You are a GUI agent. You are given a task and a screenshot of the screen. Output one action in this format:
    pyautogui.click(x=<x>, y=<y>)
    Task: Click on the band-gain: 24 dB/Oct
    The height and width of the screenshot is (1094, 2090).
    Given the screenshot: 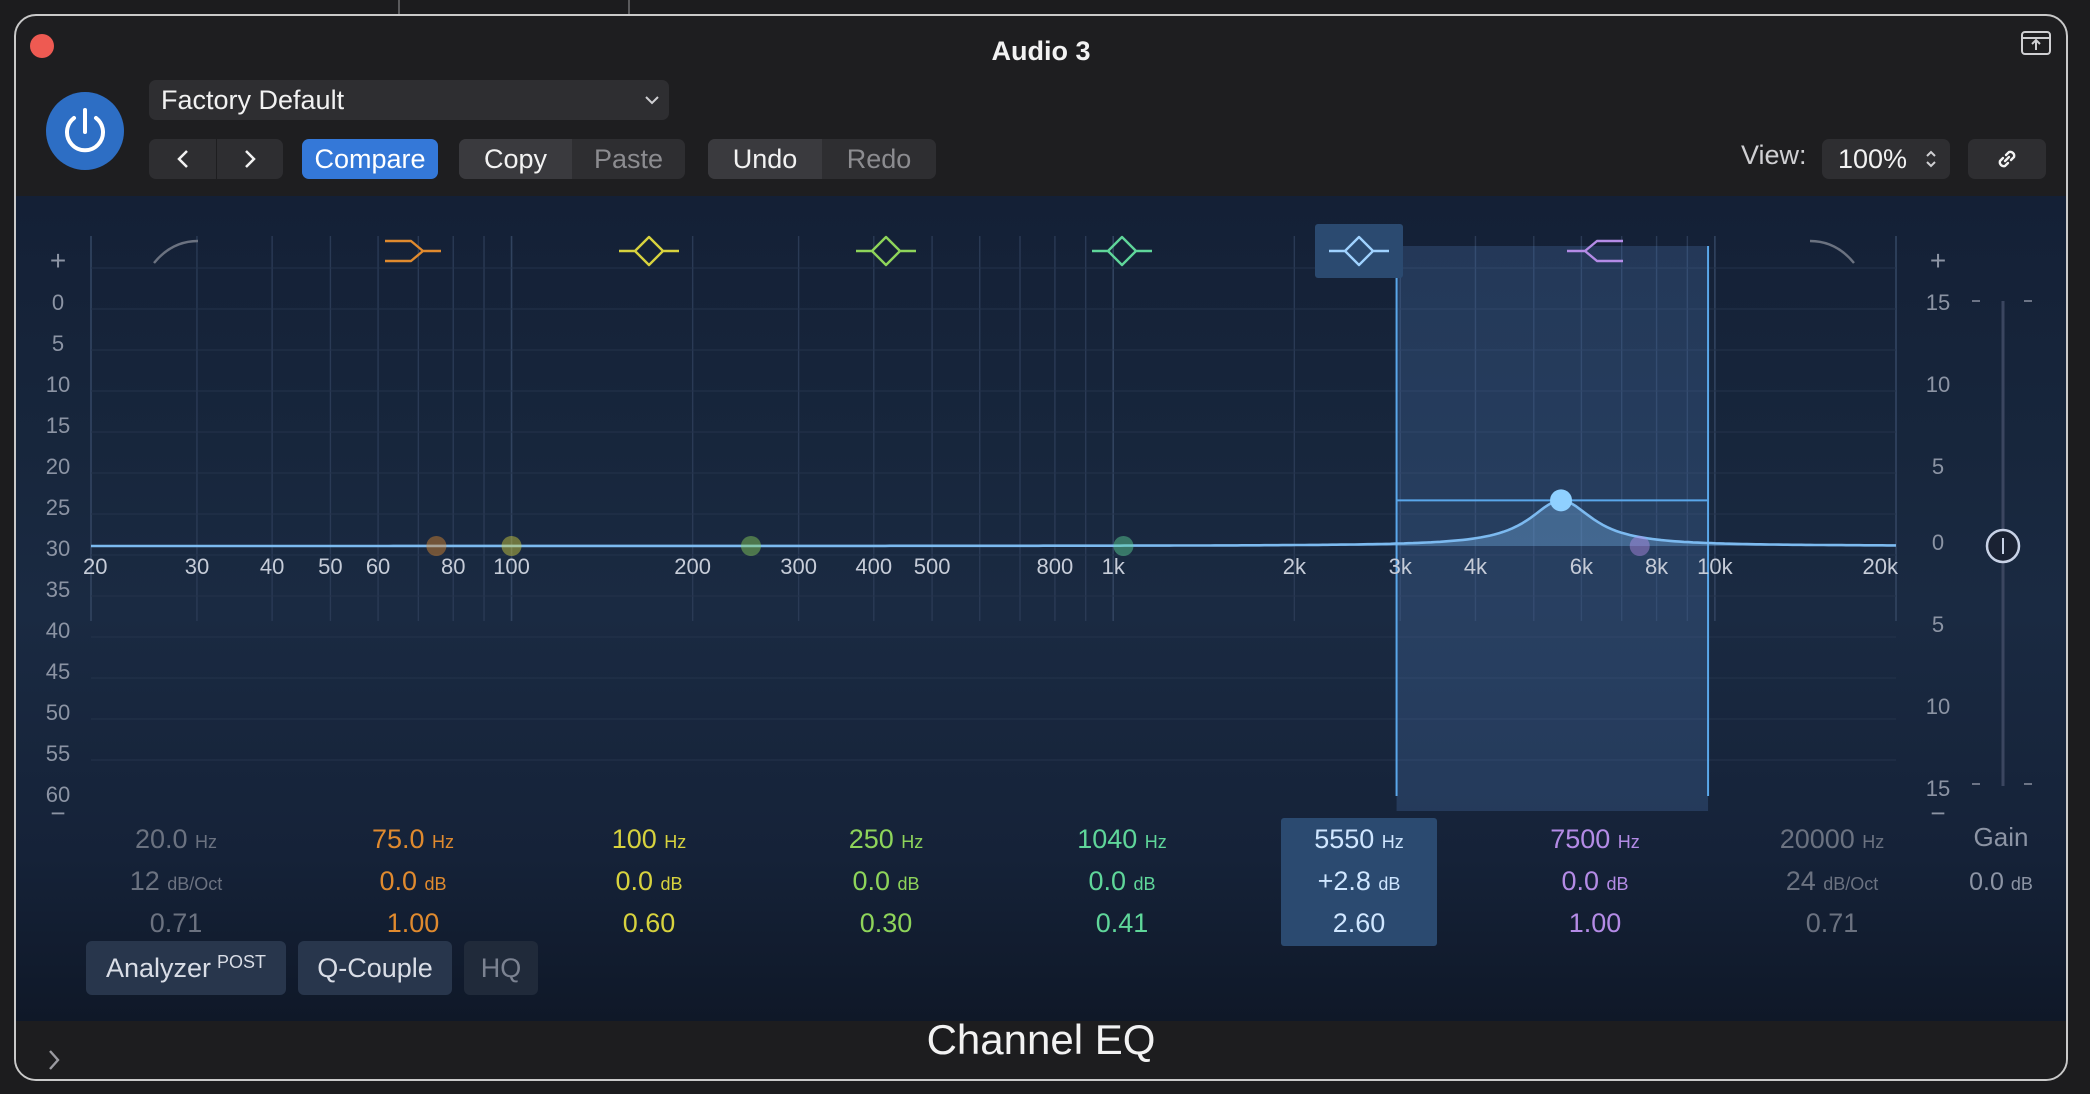 What is the action you would take?
    pyautogui.click(x=1832, y=881)
    